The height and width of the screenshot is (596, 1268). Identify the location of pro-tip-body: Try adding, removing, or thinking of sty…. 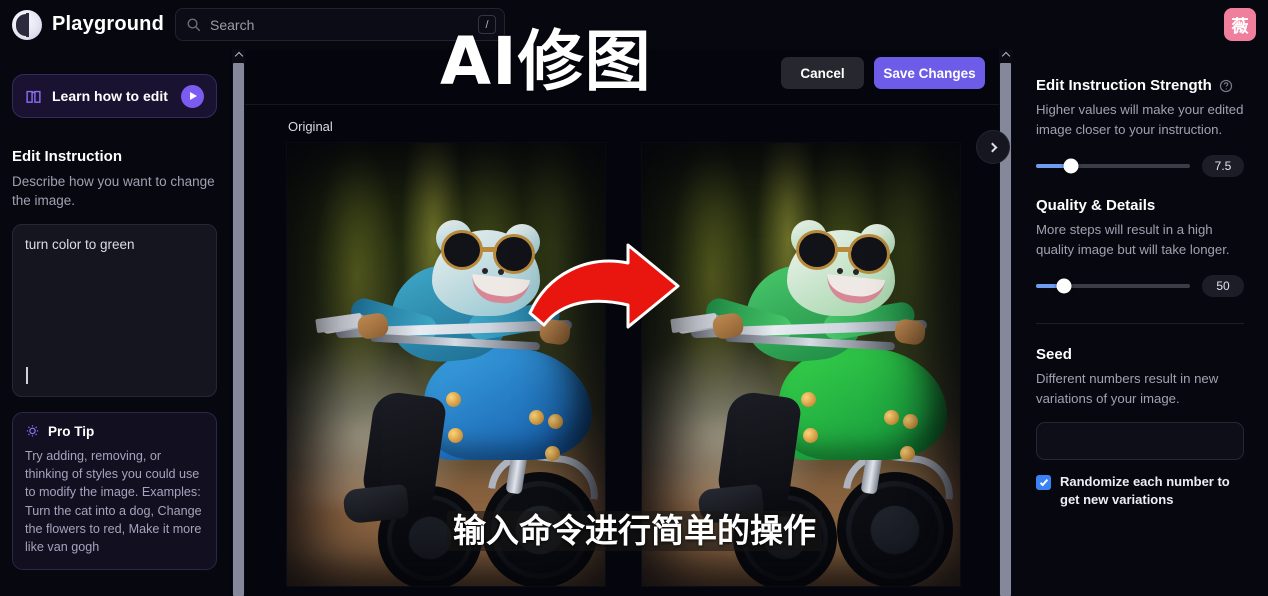
(113, 502).